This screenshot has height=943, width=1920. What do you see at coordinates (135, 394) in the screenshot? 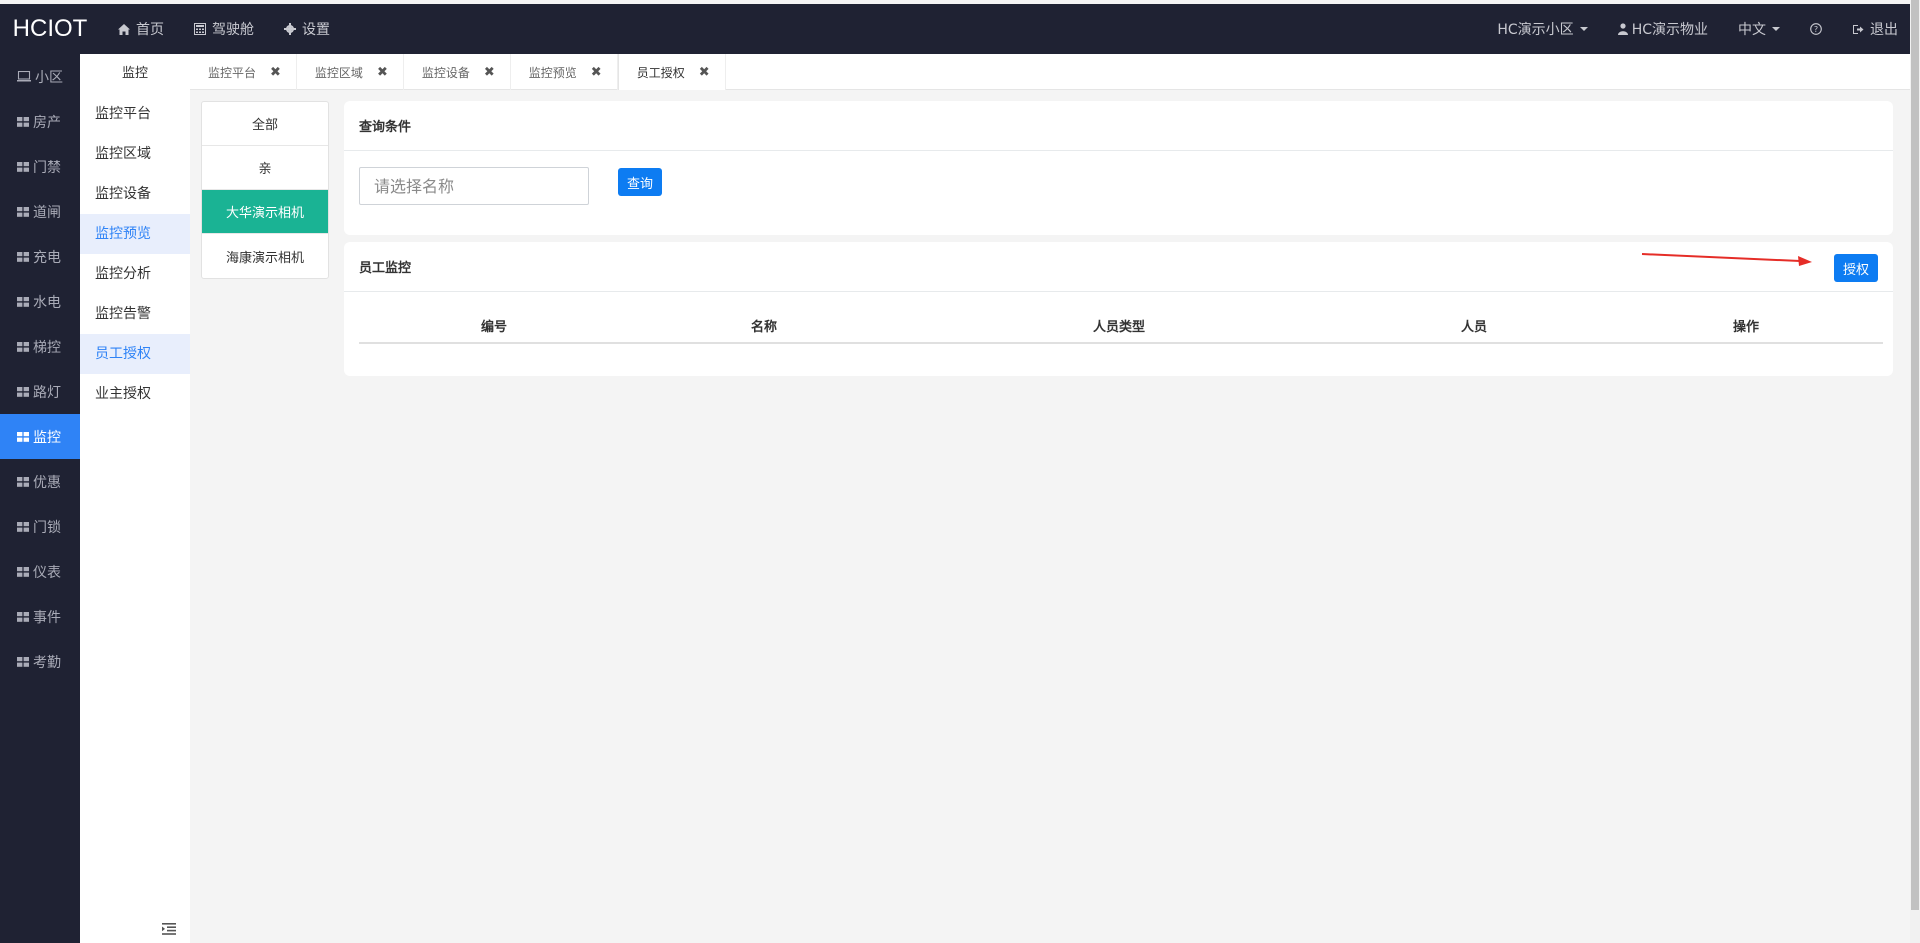
I see `submenu-item-7: 业主授权` at bounding box center [135, 394].